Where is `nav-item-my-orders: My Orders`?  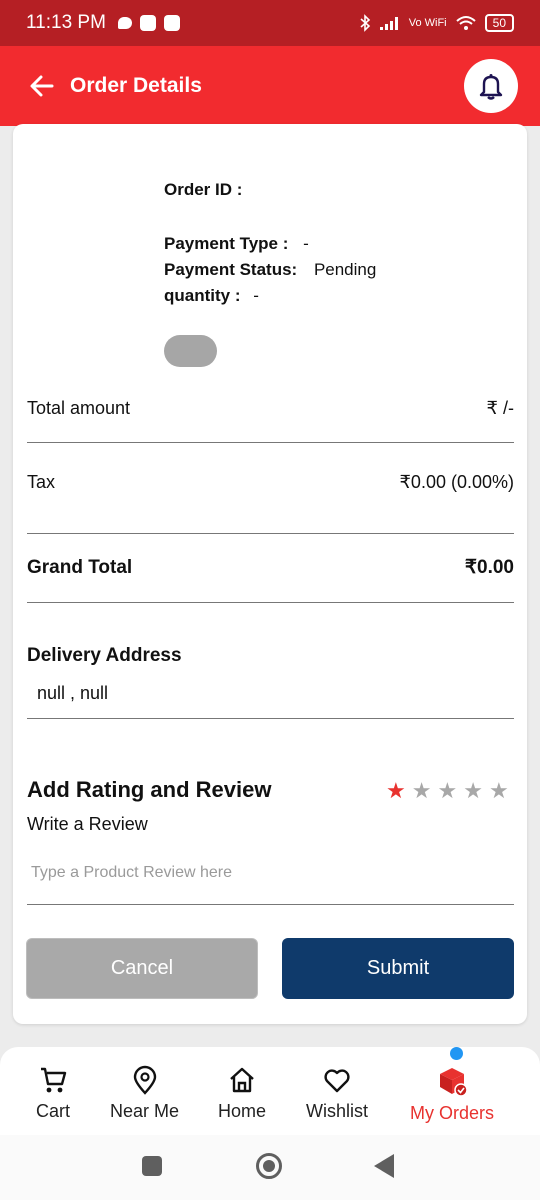 nav-item-my-orders: My Orders is located at coordinates (452, 1094).